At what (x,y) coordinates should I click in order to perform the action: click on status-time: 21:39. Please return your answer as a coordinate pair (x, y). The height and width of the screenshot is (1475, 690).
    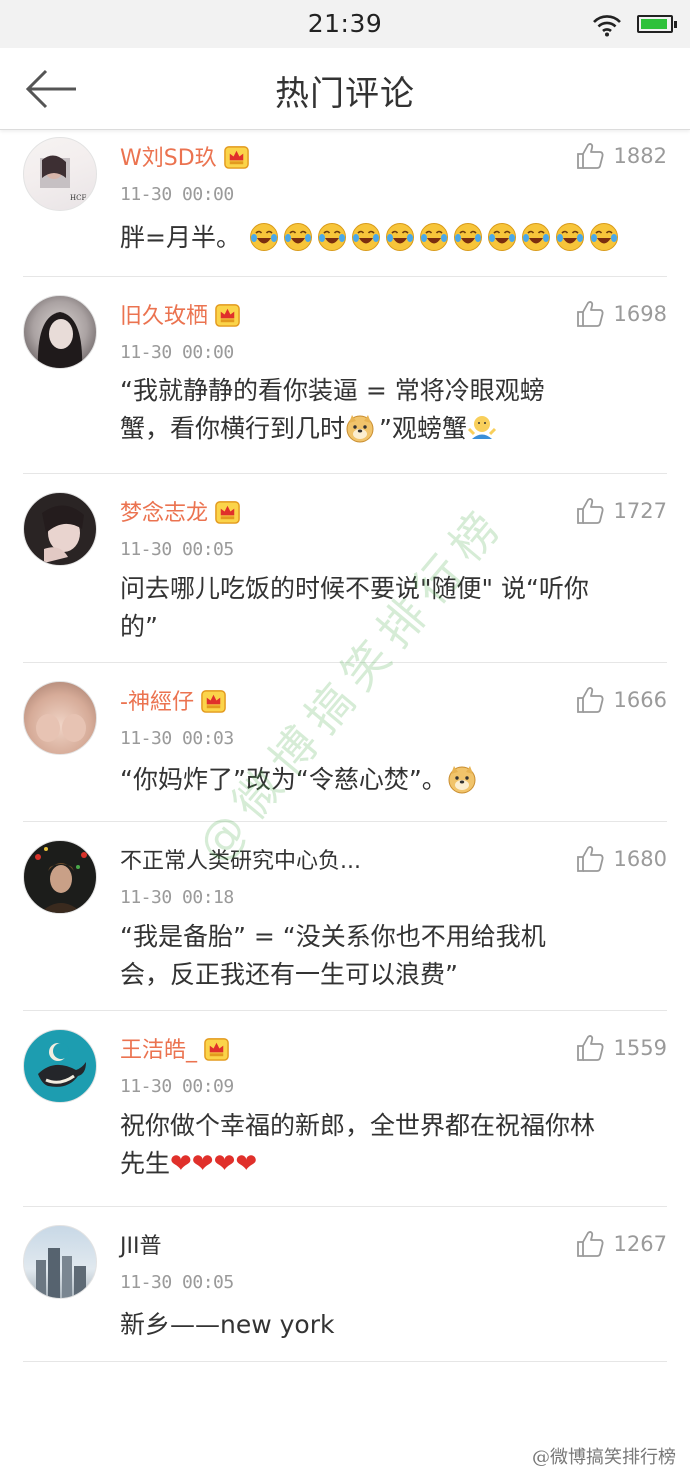
    Looking at the image, I should click on (345, 23).